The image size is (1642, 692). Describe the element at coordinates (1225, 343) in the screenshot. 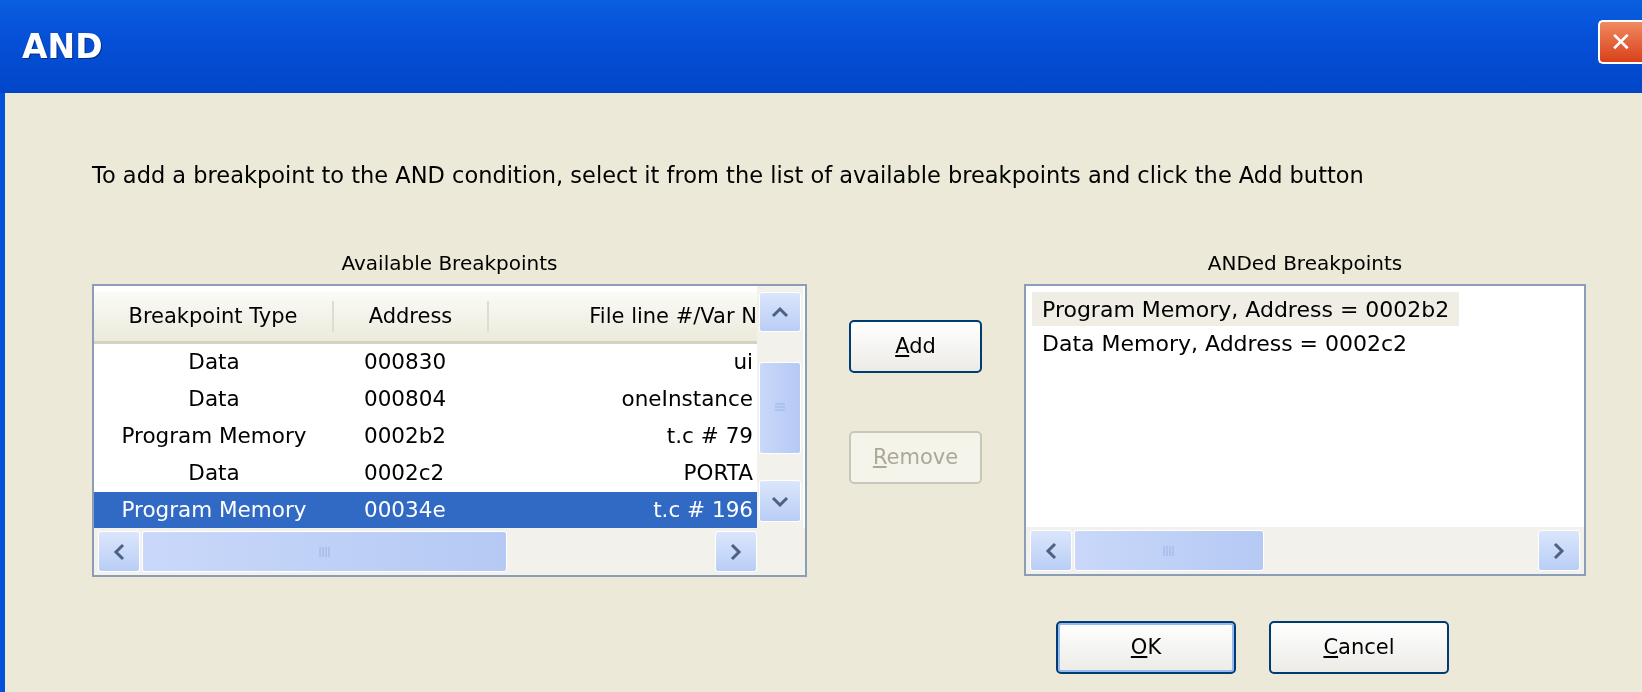

I see `list-item: Data Memory, Address = 0002c2` at that location.